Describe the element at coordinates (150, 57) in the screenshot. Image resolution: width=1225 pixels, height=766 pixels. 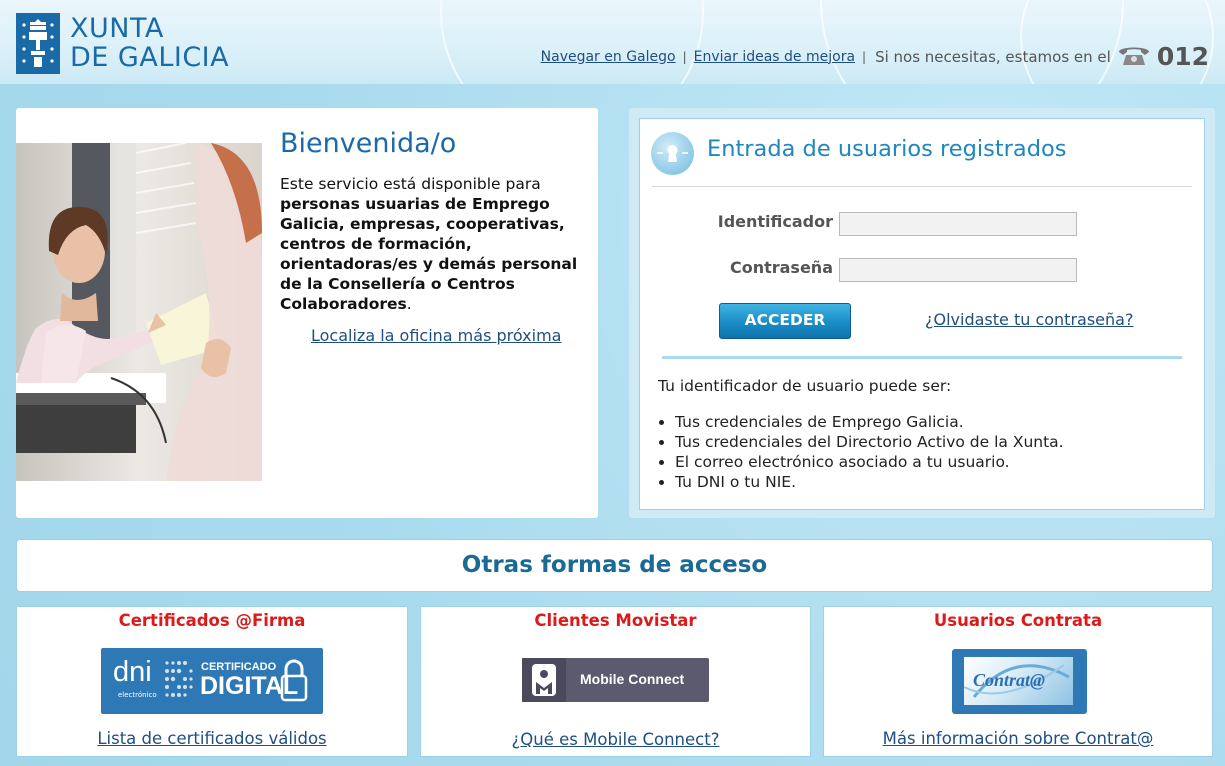
I see `logo-line-2: DE GALICIA` at that location.